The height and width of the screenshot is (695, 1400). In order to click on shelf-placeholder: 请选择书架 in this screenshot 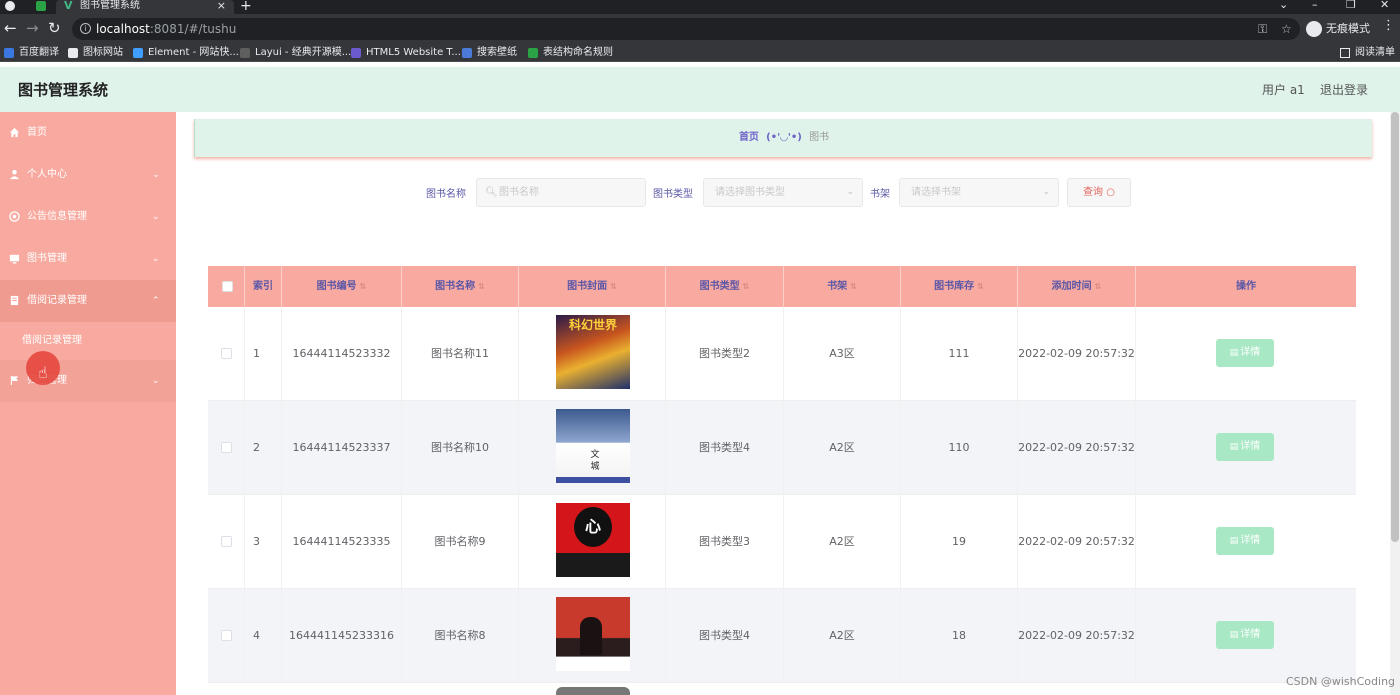, I will do `click(936, 192)`.